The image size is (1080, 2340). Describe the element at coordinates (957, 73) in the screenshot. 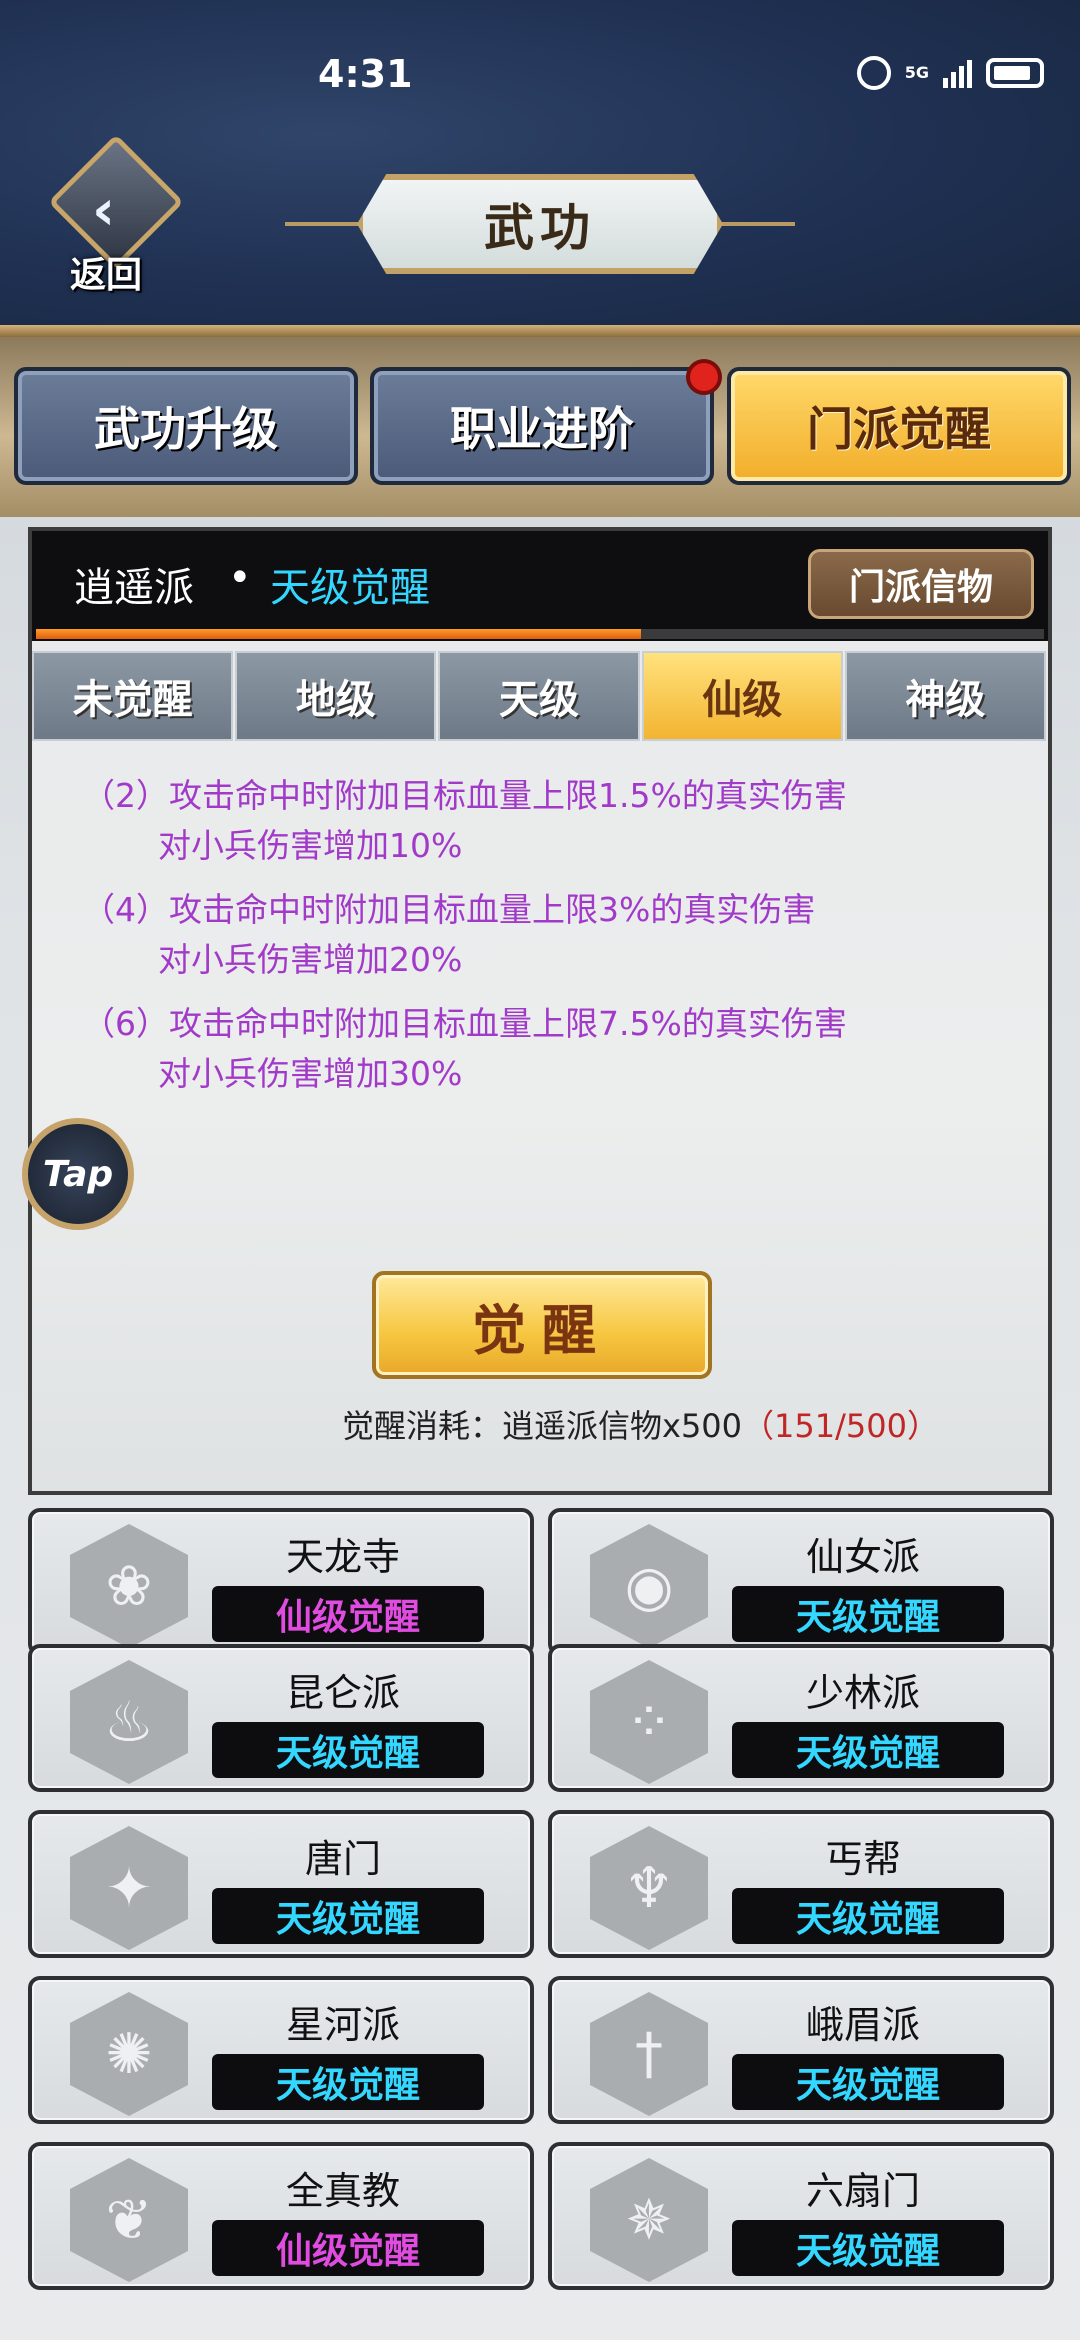

I see `signal-icon` at that location.